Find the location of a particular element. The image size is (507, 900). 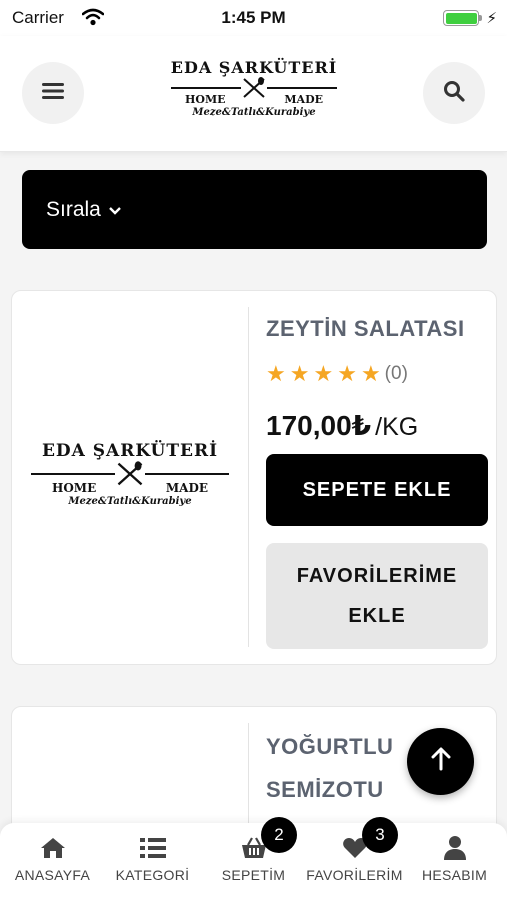

tab-anasayfa: ANASAYFA is located at coordinates (52, 861).